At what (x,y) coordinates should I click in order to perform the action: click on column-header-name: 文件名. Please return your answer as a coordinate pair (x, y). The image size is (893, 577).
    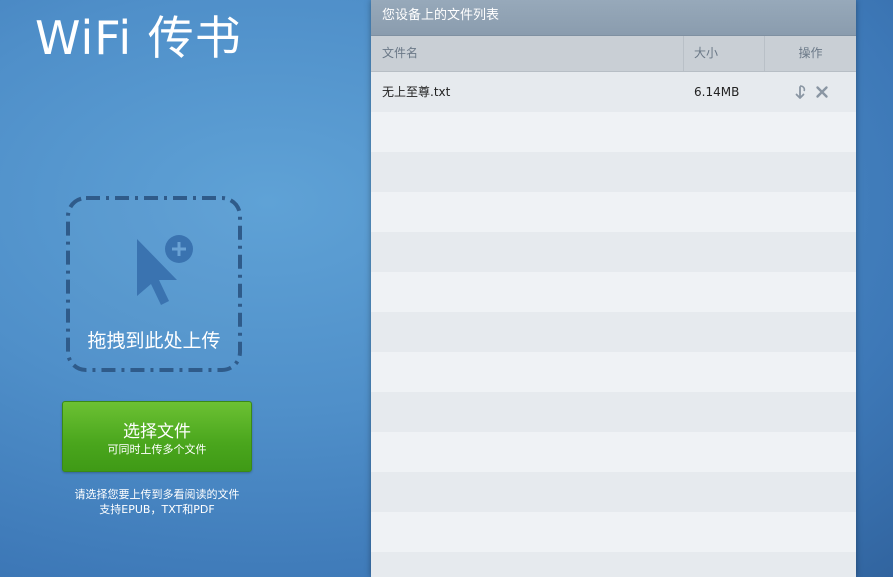
    Looking at the image, I should click on (527, 53).